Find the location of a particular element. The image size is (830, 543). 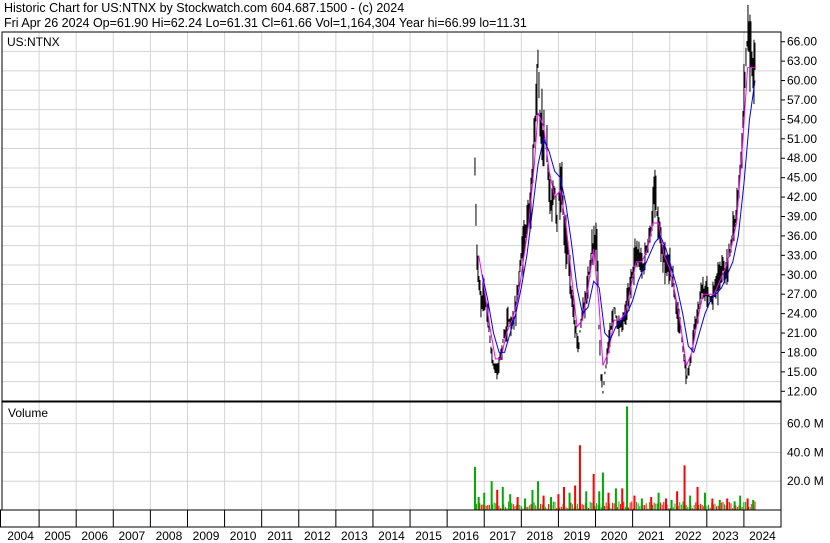

year-label: 2006 is located at coordinates (94, 536).